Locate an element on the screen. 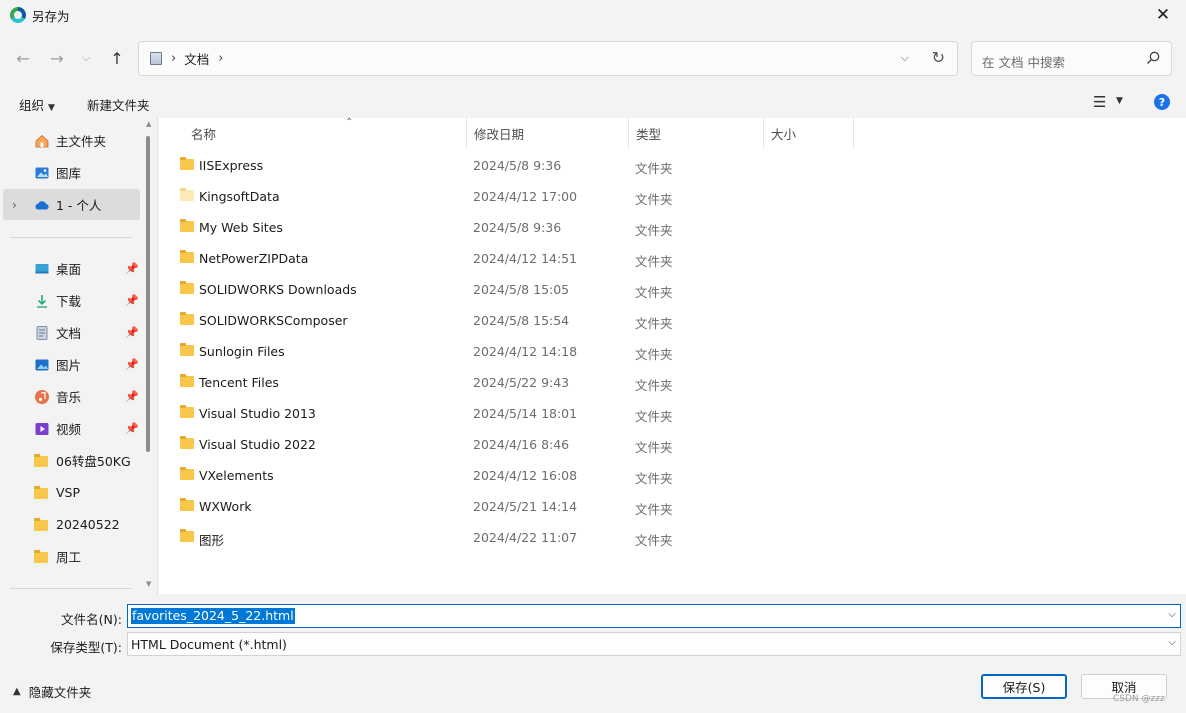 The width and height of the screenshot is (1186, 713). sidebar-item-pictures: 图片 📌 is located at coordinates (71, 364).